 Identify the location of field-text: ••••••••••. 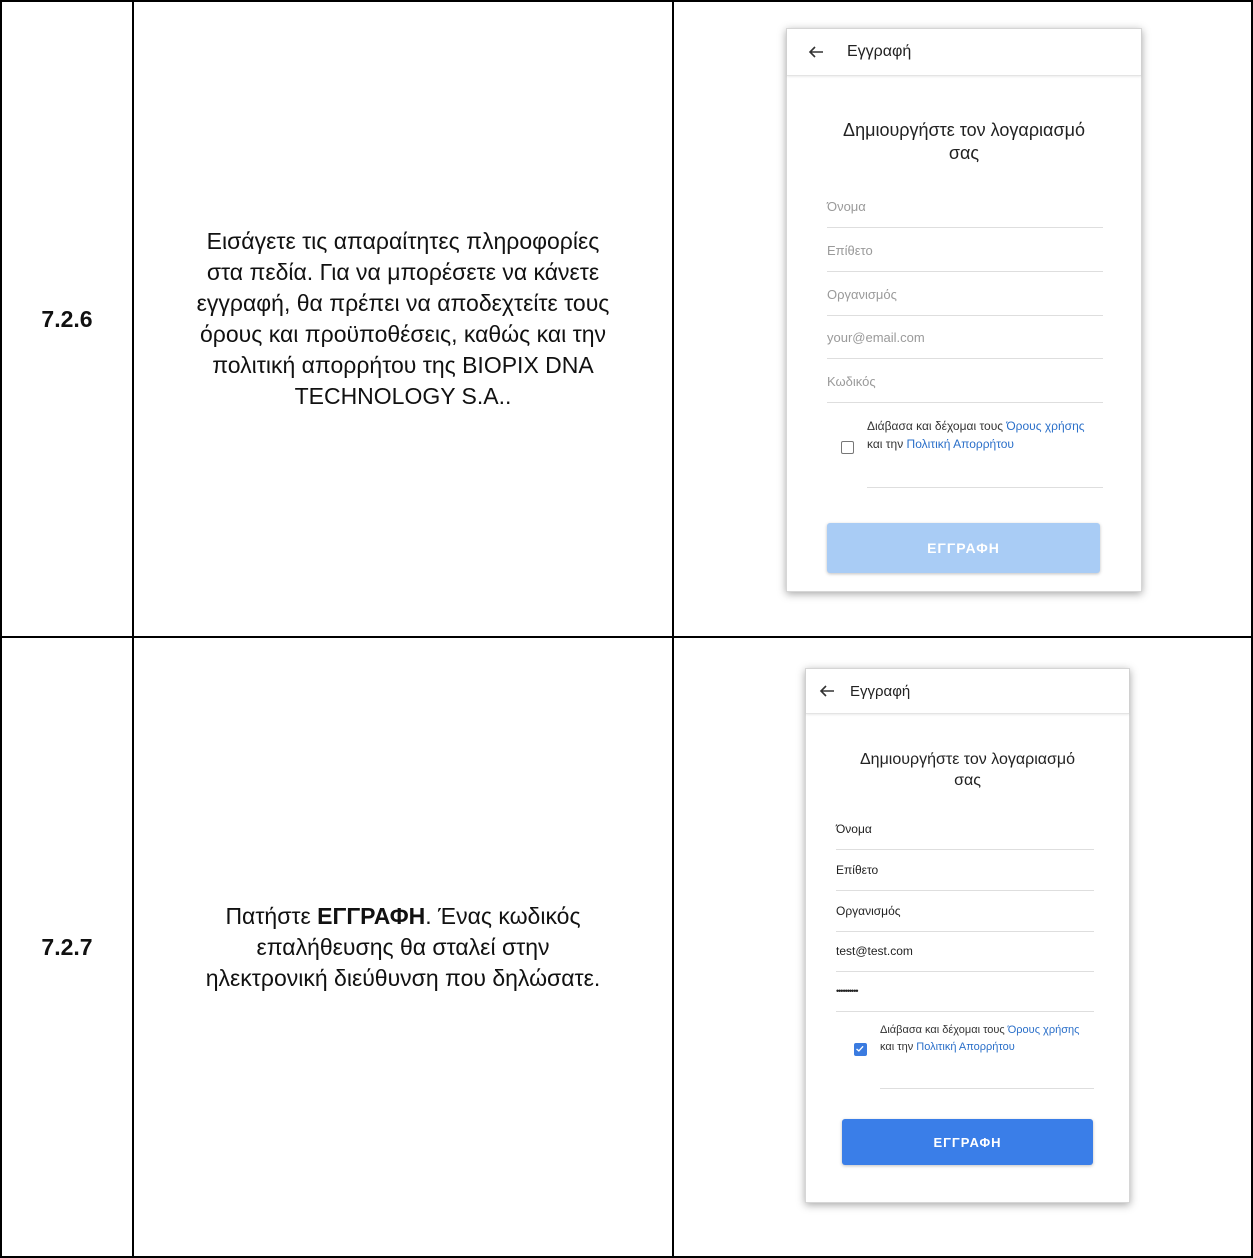
(847, 991).